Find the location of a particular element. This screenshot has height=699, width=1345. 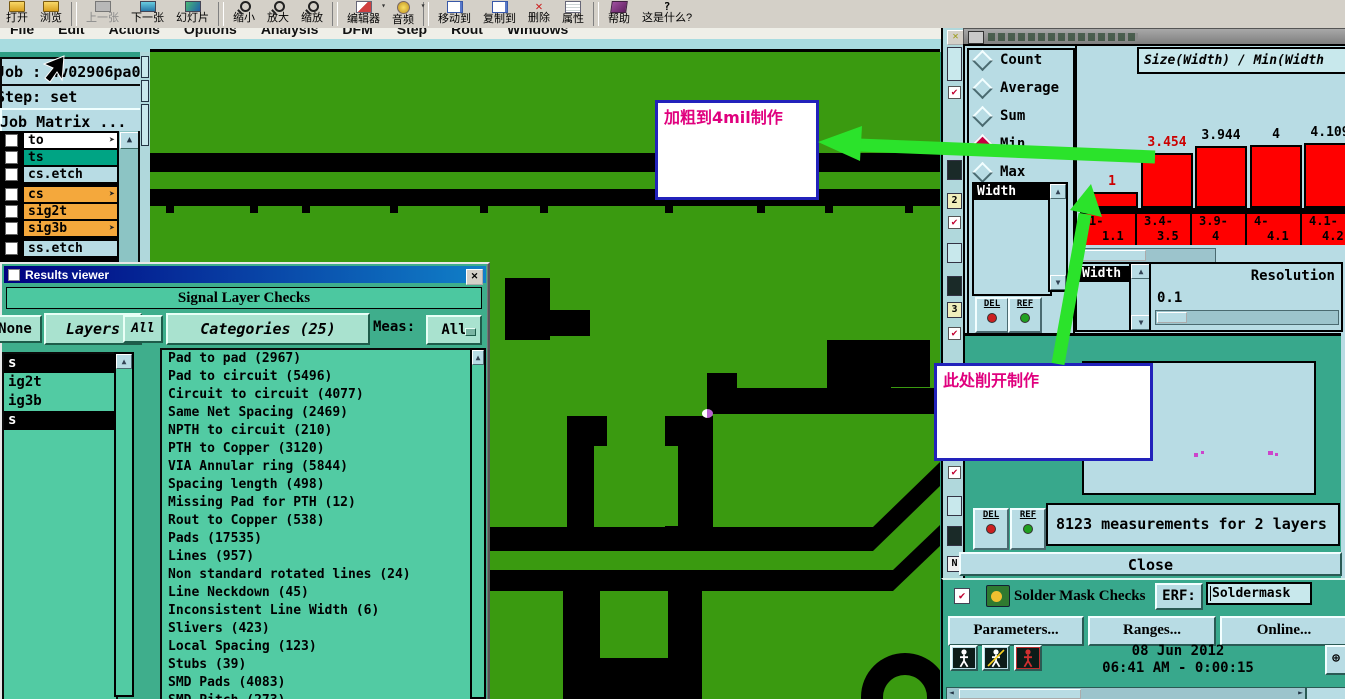

toolbar-button: 复制到 is located at coordinates (499, 14).